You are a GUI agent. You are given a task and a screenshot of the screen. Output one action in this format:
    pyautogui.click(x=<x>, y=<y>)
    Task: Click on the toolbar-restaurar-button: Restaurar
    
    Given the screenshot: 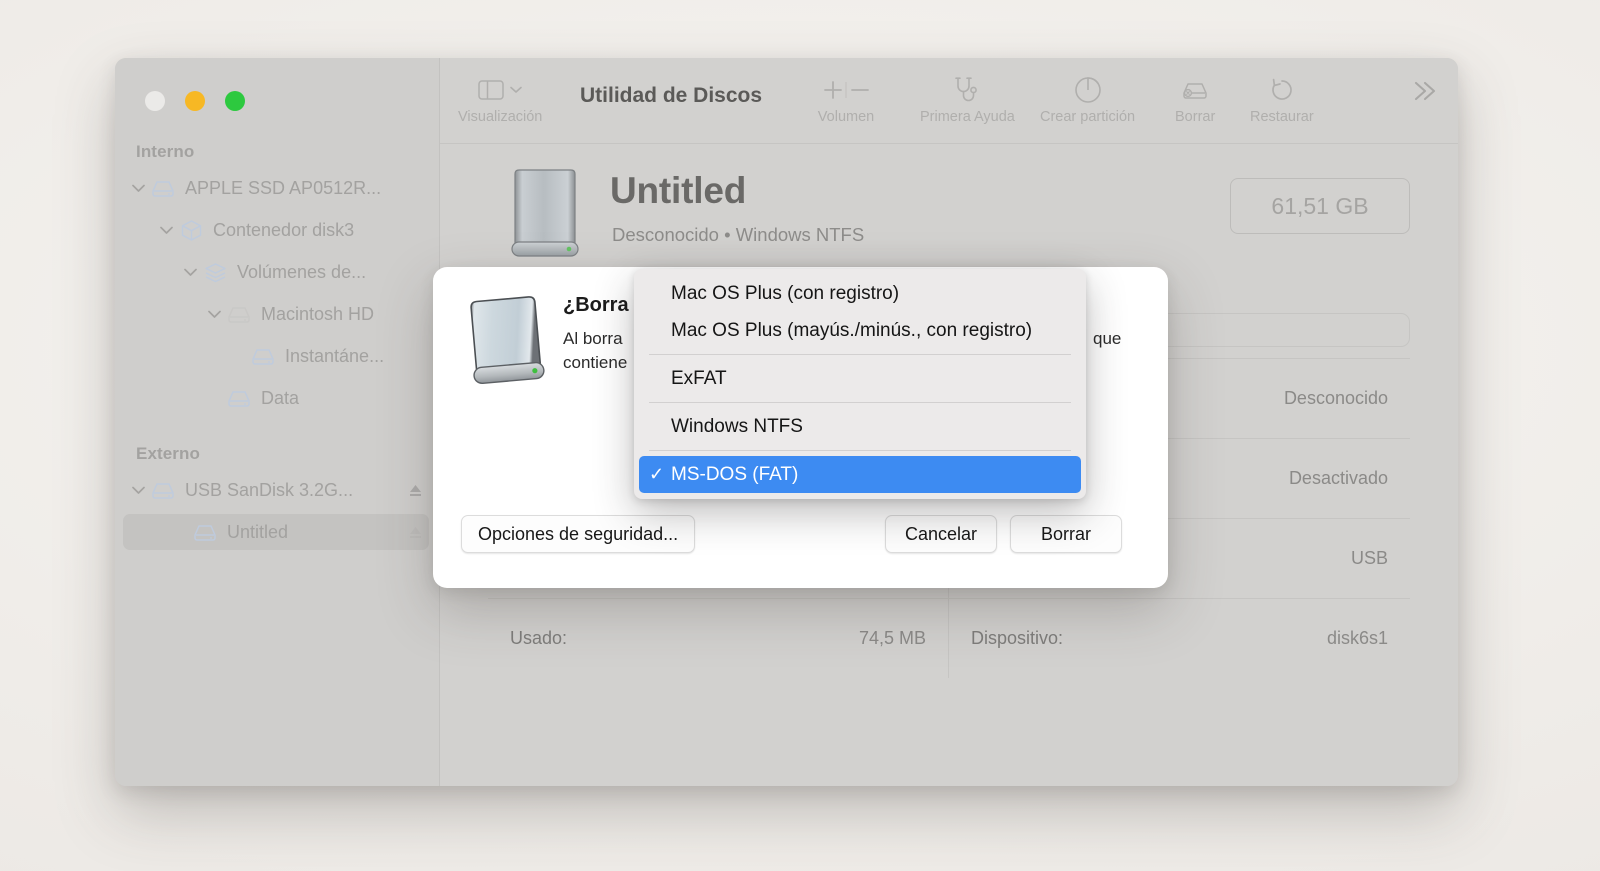 What is the action you would take?
    pyautogui.click(x=1282, y=99)
    